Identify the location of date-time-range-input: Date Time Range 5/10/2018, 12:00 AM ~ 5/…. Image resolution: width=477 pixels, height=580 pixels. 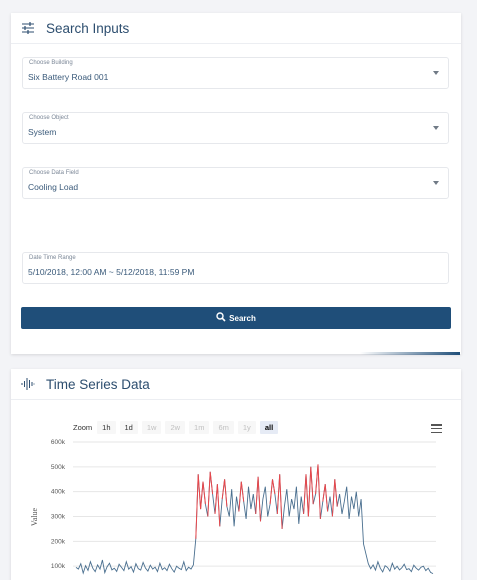
(235, 268).